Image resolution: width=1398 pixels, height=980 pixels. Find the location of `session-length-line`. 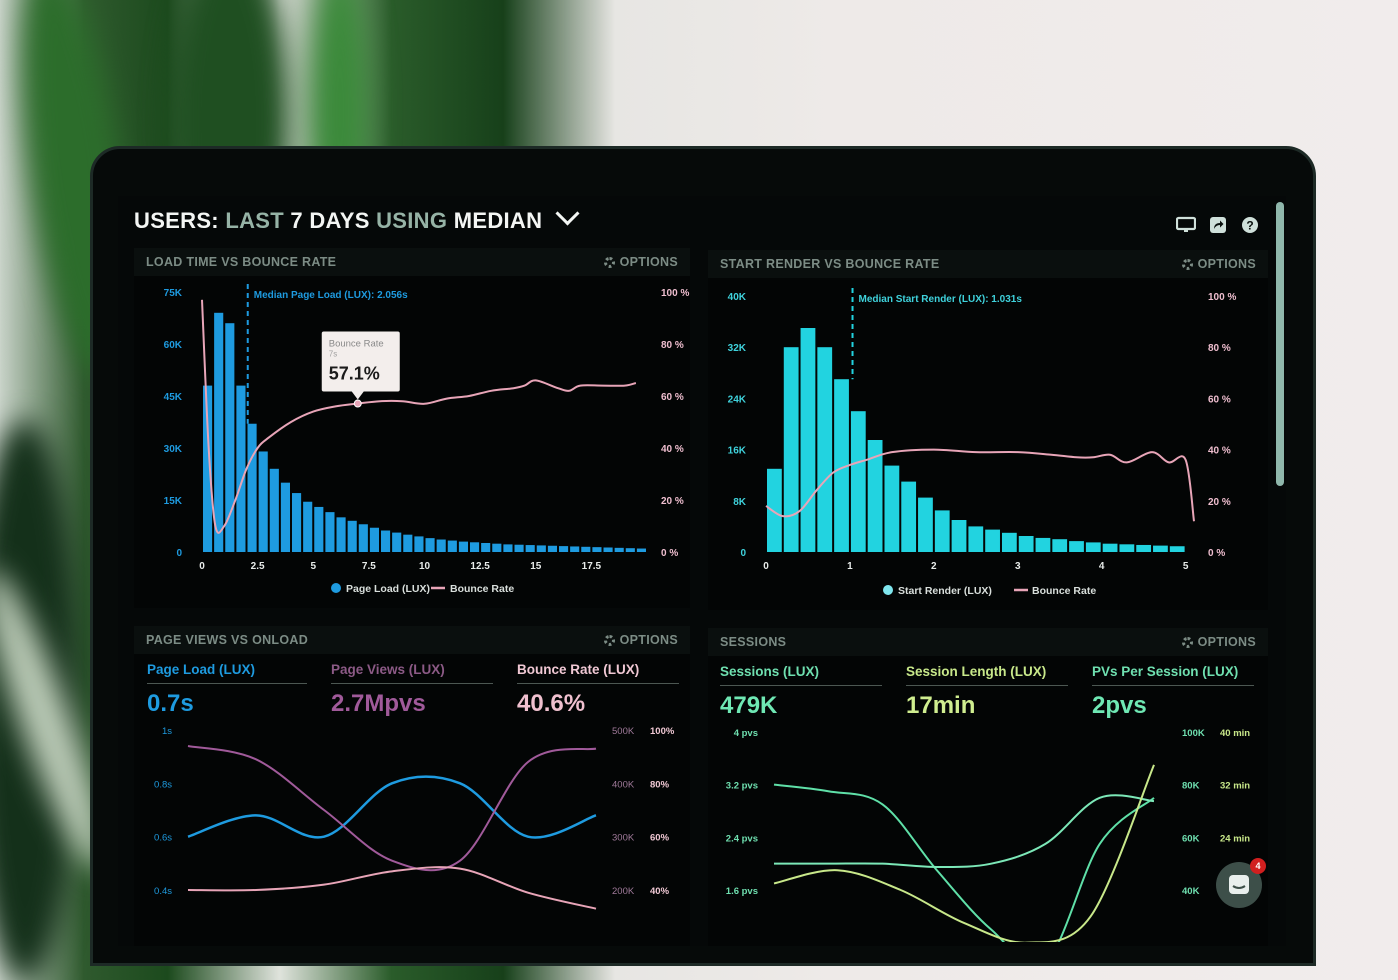

session-length-line is located at coordinates (964, 831).